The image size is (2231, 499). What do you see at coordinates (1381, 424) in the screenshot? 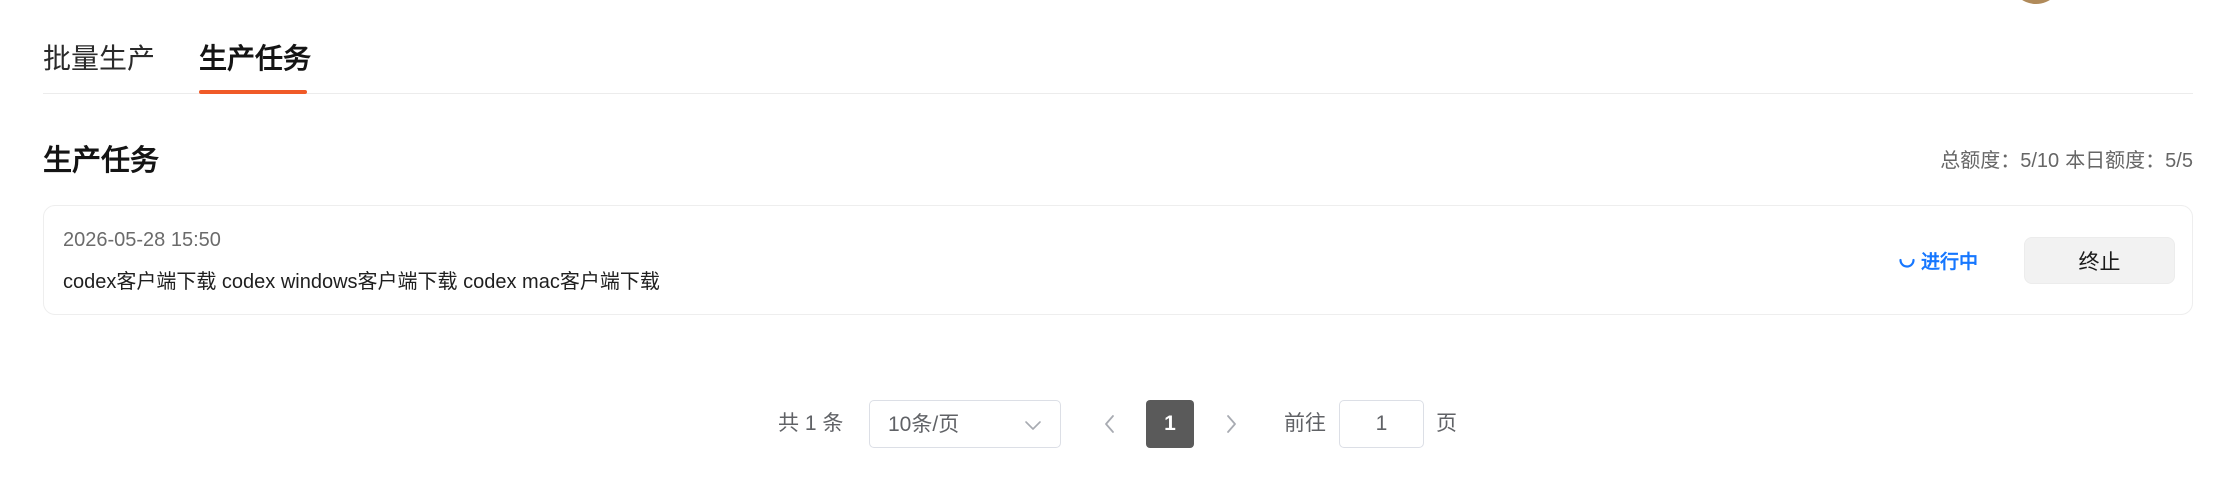
I see `goto-page-input` at bounding box center [1381, 424].